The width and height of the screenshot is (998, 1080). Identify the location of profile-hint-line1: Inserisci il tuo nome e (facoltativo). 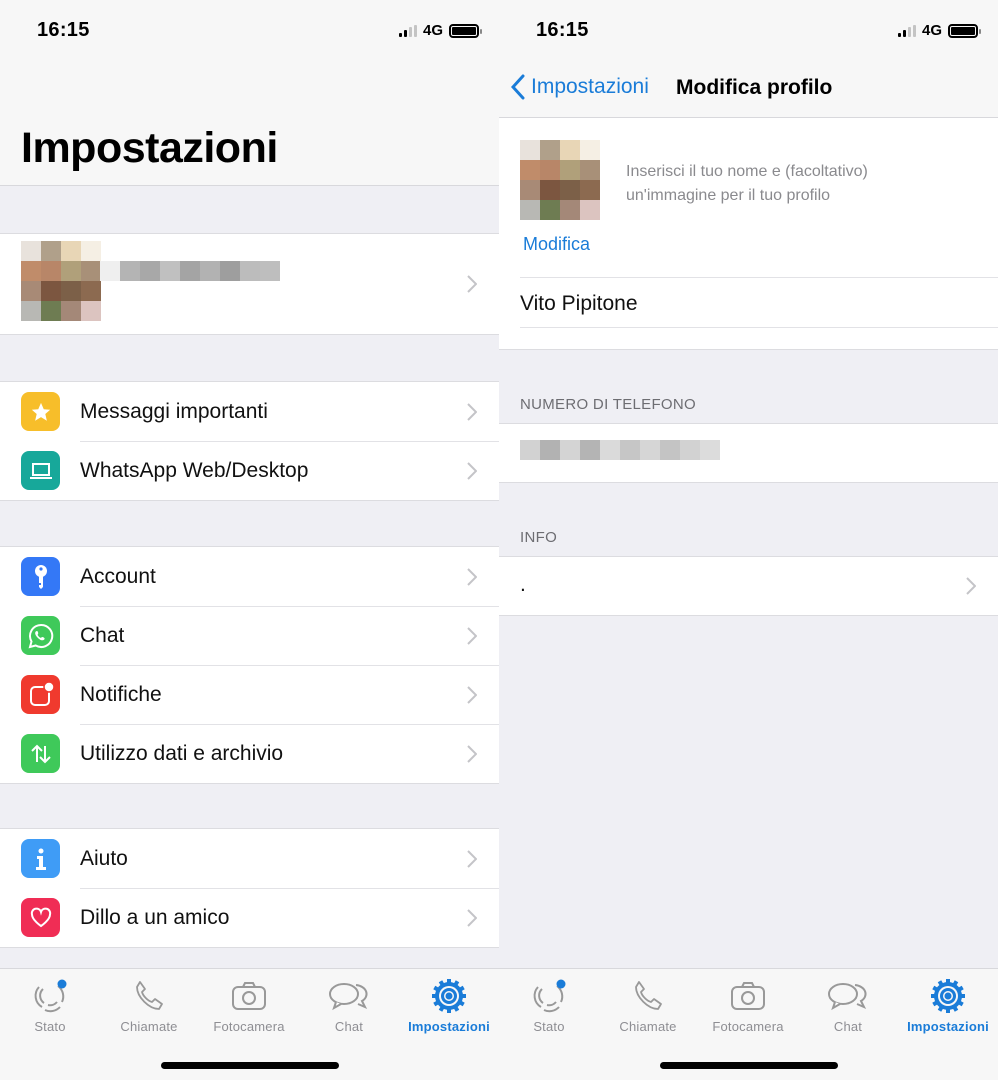
(747, 171).